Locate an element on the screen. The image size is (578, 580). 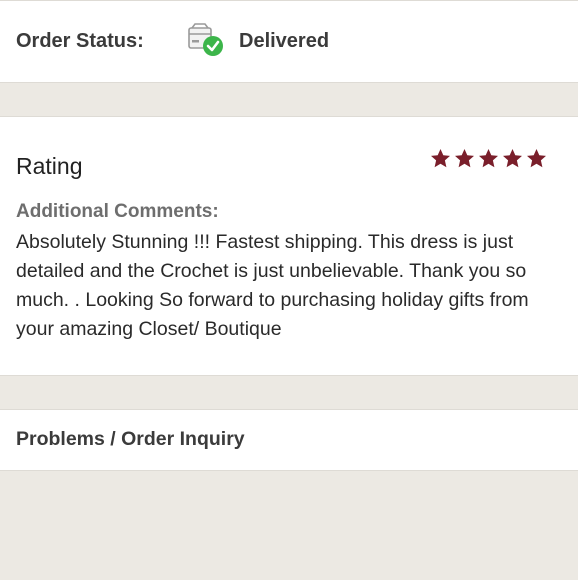
star-rating is located at coordinates (488, 158).